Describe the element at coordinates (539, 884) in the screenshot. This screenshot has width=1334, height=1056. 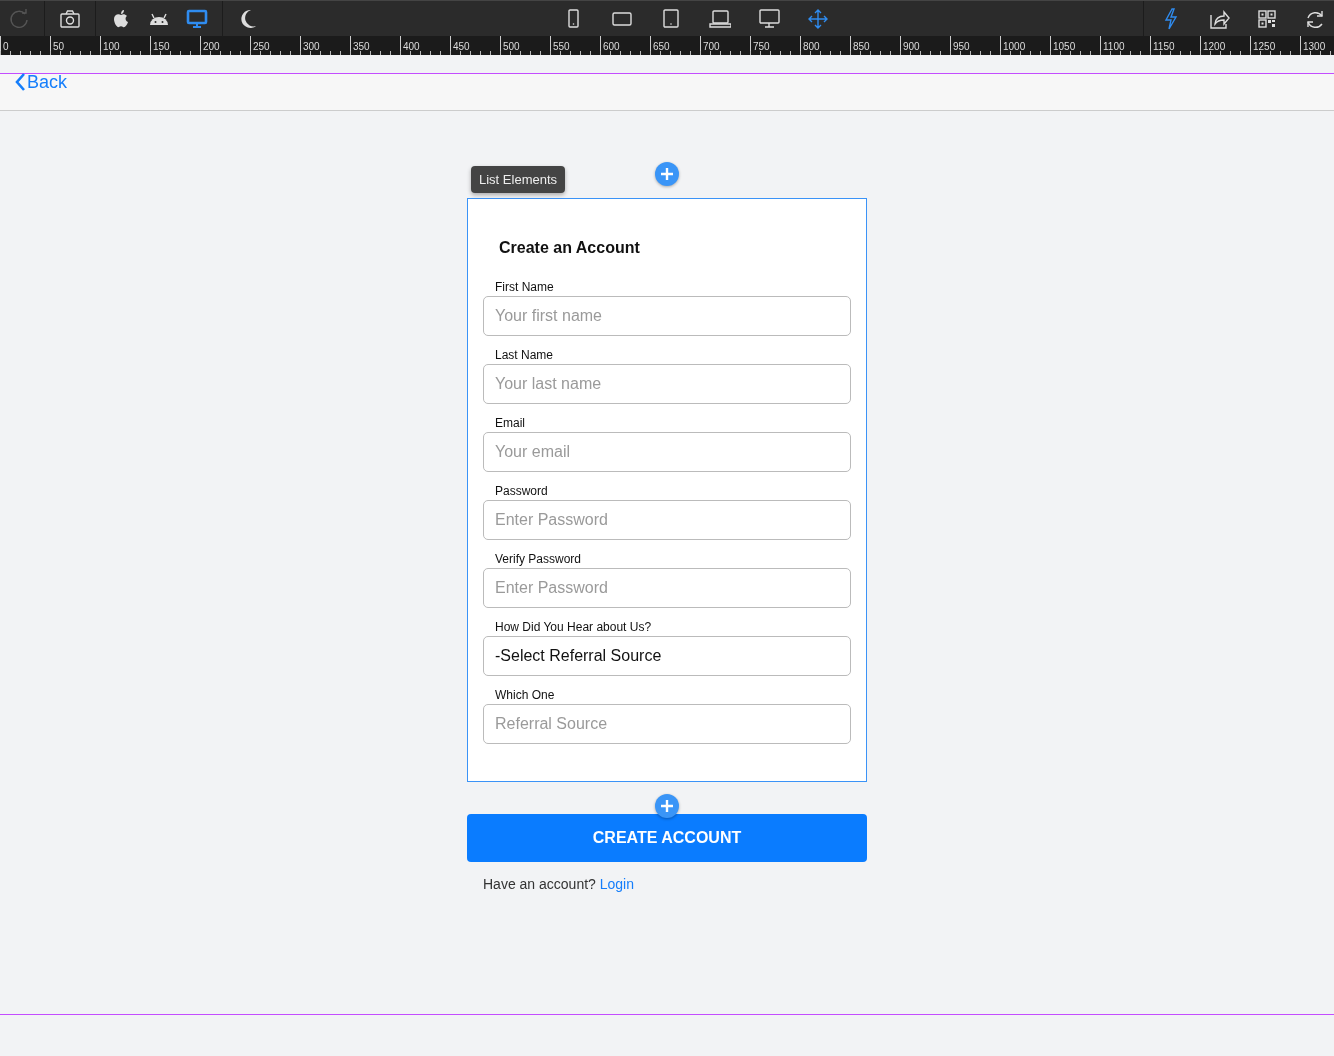
I see `account-prompt: Have an account?` at that location.